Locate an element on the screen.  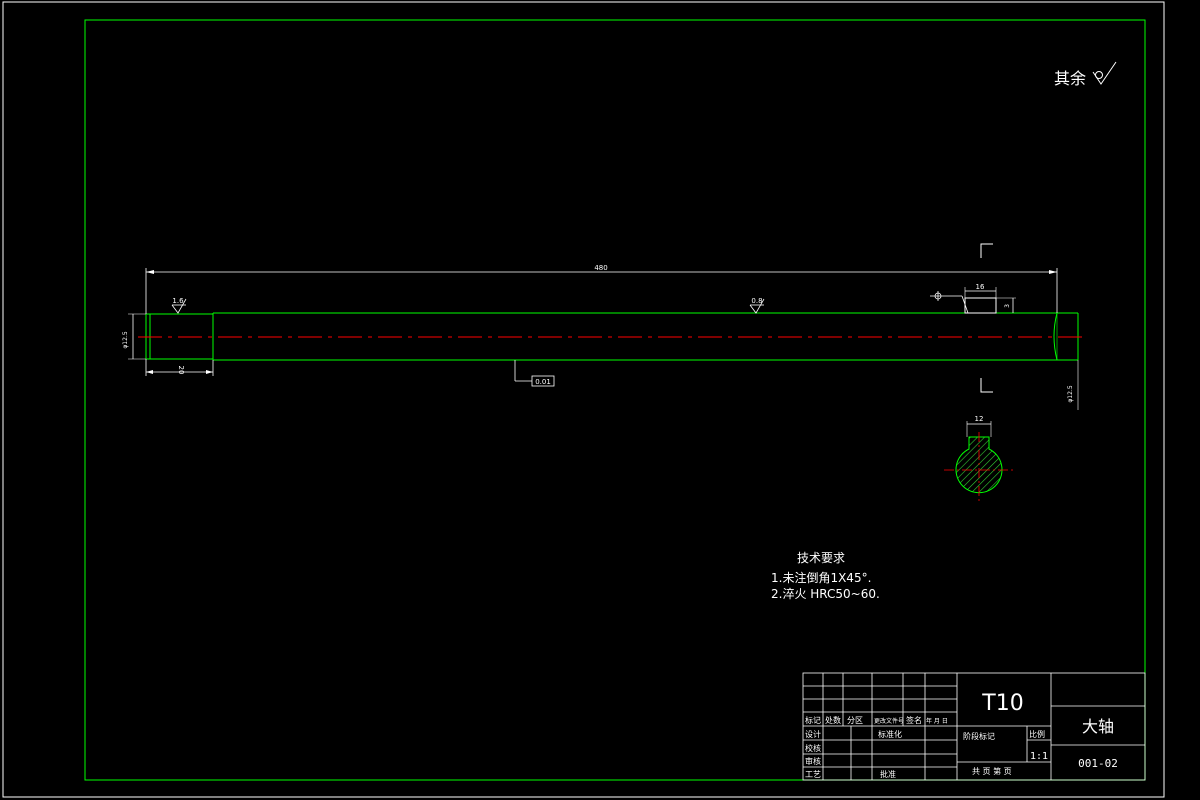
cross-section: 12 is located at coordinates (979, 459).